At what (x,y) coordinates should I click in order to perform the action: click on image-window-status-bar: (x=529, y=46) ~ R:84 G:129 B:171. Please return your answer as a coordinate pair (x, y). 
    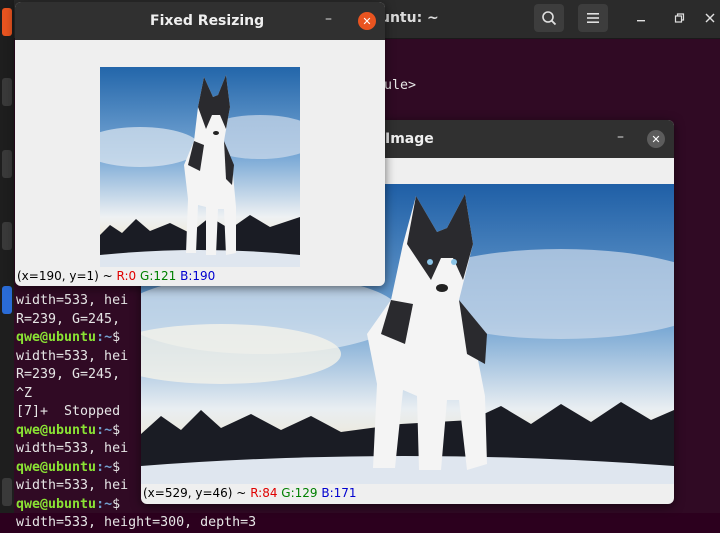
    Looking at the image, I should click on (250, 493).